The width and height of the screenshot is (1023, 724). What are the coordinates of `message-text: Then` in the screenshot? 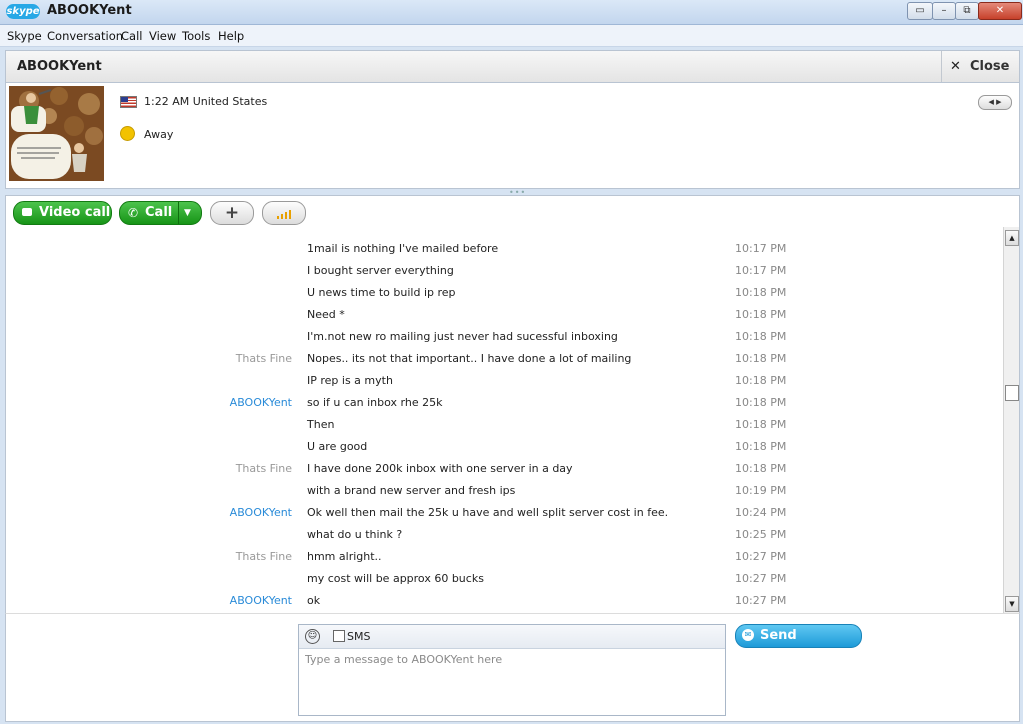 It's located at (321, 424).